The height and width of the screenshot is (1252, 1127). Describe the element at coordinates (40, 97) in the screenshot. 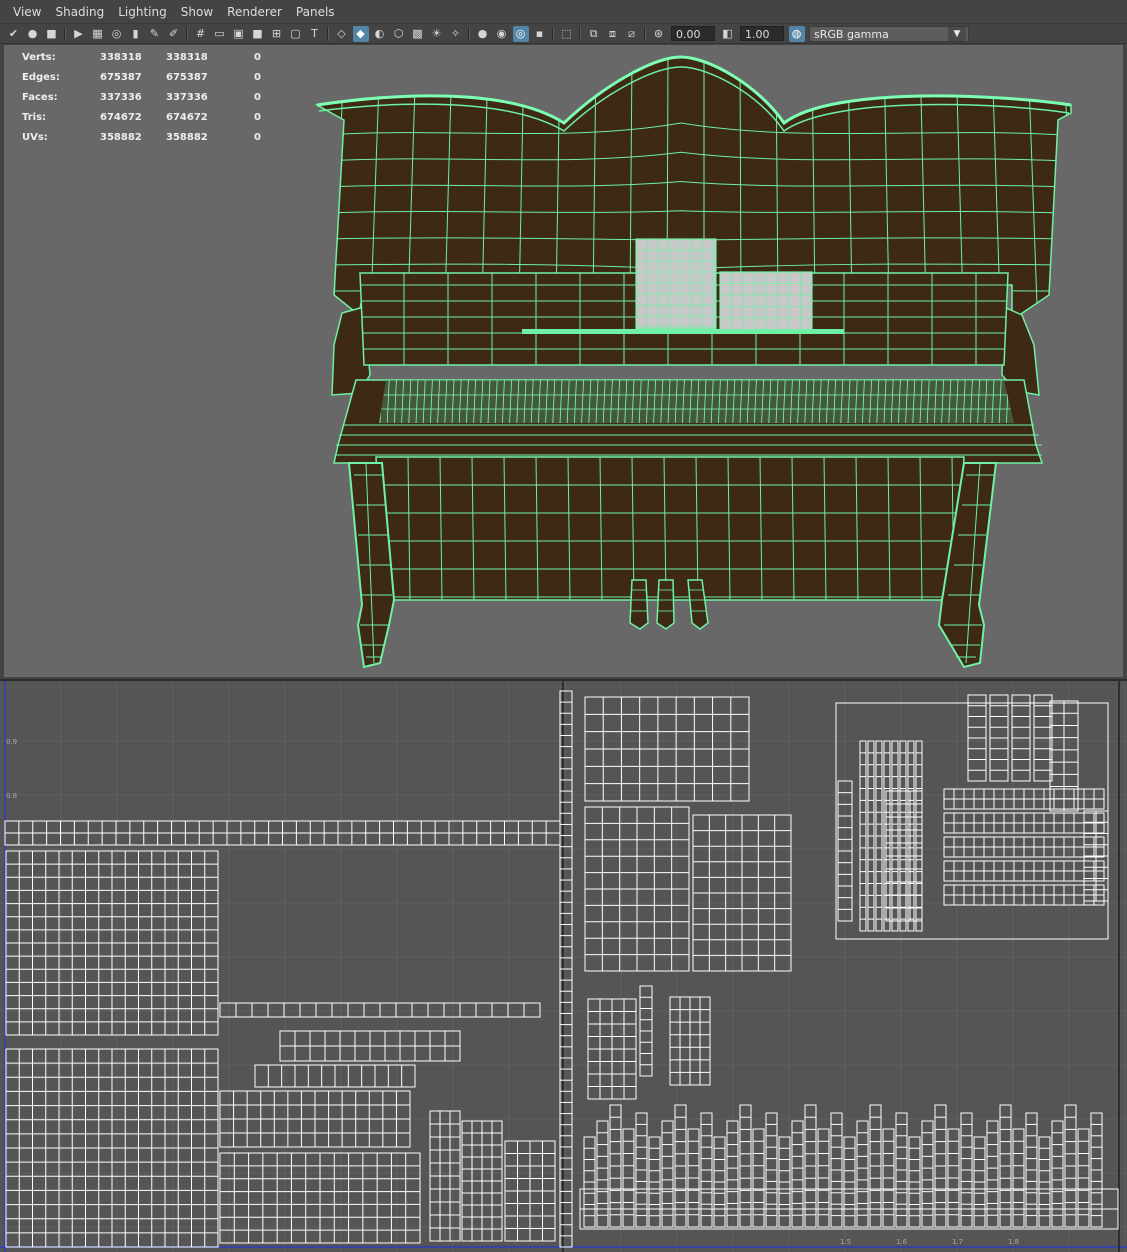

I see `hud-label: Faces:` at that location.